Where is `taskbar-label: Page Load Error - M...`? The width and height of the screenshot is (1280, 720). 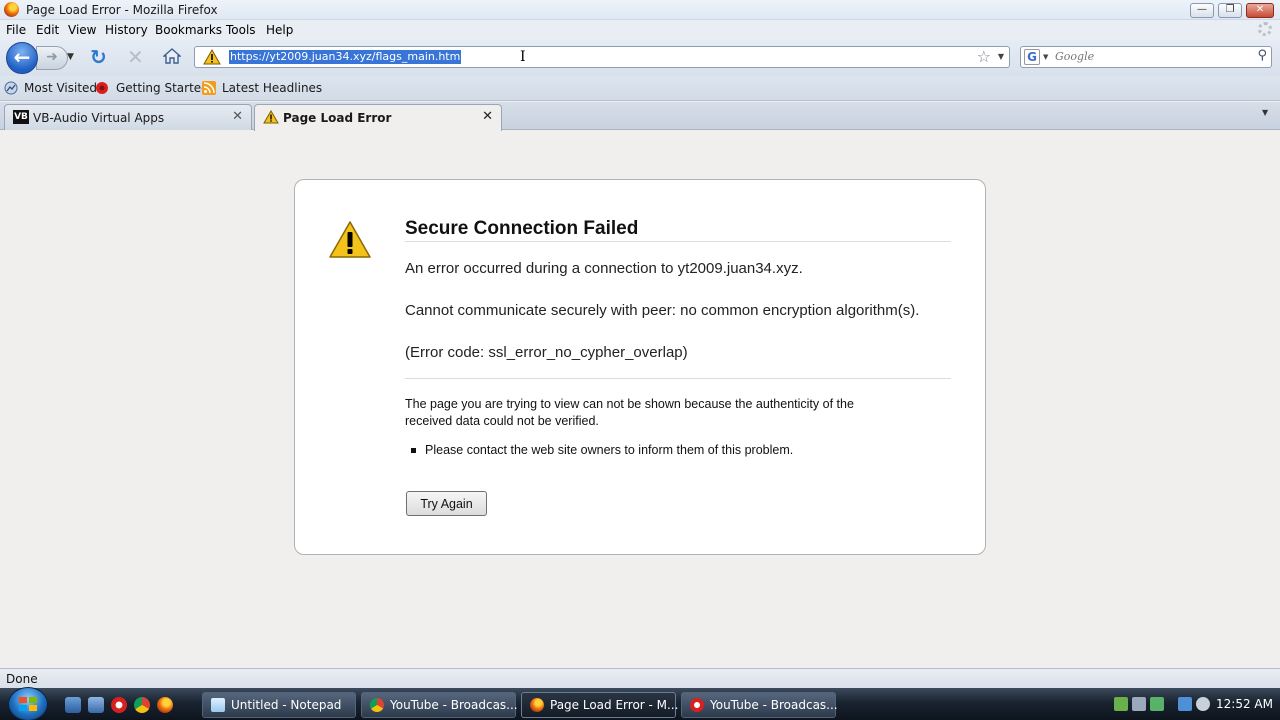
taskbar-label: Page Load Error - M... is located at coordinates (614, 705).